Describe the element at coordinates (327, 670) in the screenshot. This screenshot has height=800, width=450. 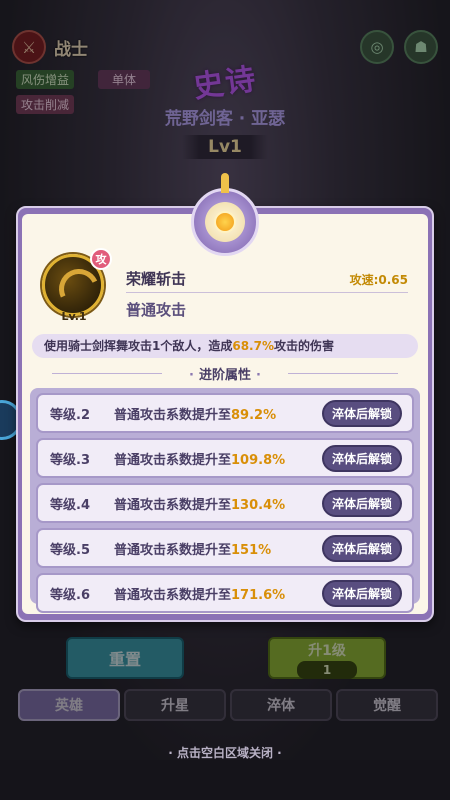
I see `upgrade-cost: 1` at that location.